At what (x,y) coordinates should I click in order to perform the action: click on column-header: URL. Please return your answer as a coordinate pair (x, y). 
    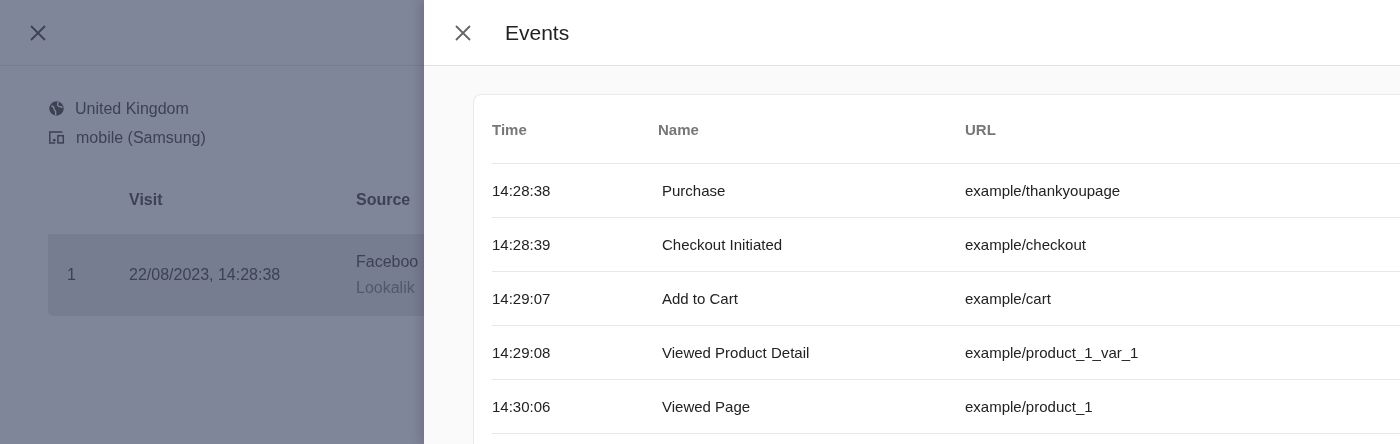
    Looking at the image, I should click on (981, 129).